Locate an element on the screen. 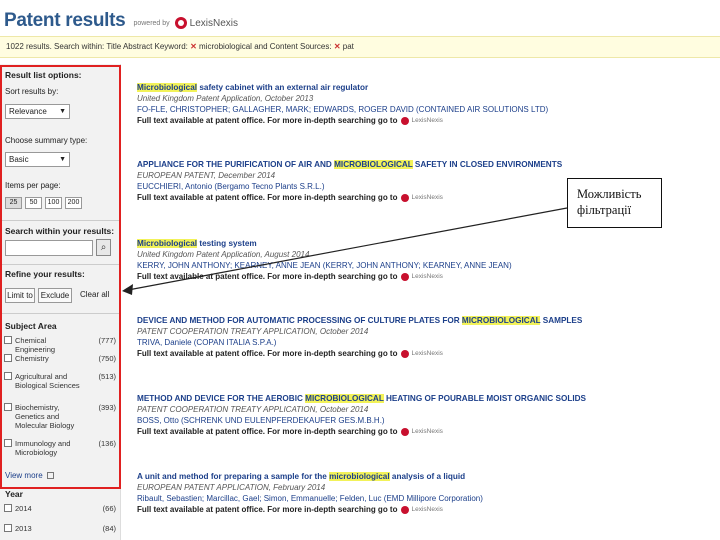  page-header: Patent results powered by LexisNexis is located at coordinates (121, 17).